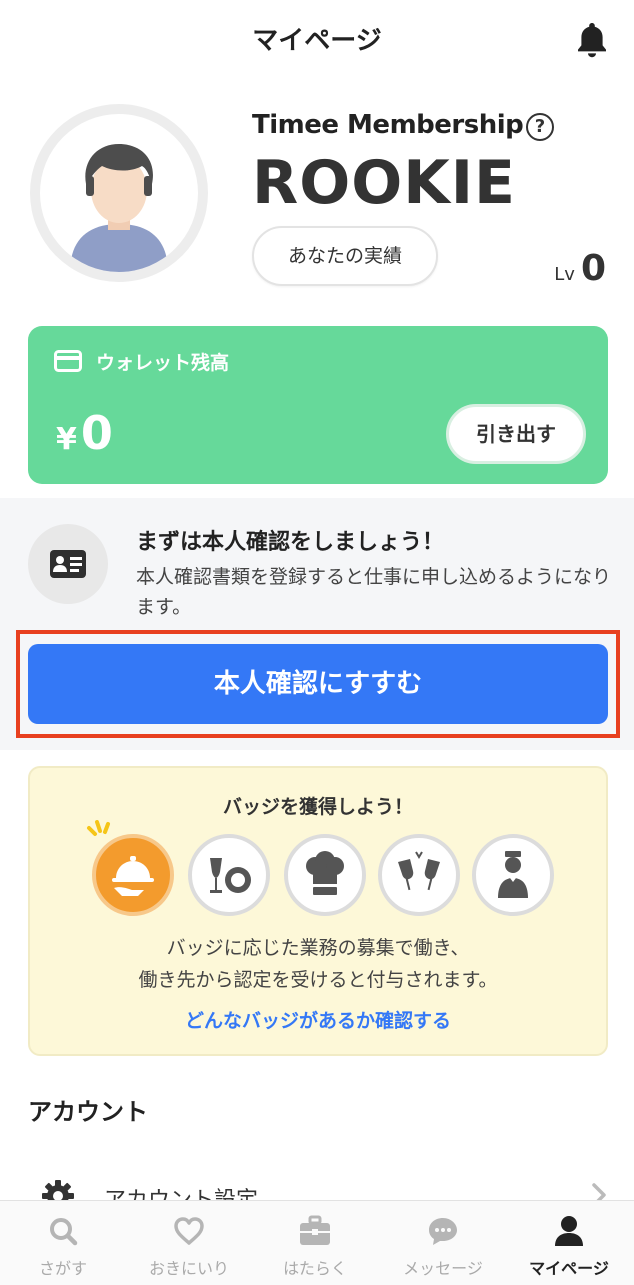  Describe the element at coordinates (388, 125) in the screenshot. I see `membership-label: Timee Membership` at that location.